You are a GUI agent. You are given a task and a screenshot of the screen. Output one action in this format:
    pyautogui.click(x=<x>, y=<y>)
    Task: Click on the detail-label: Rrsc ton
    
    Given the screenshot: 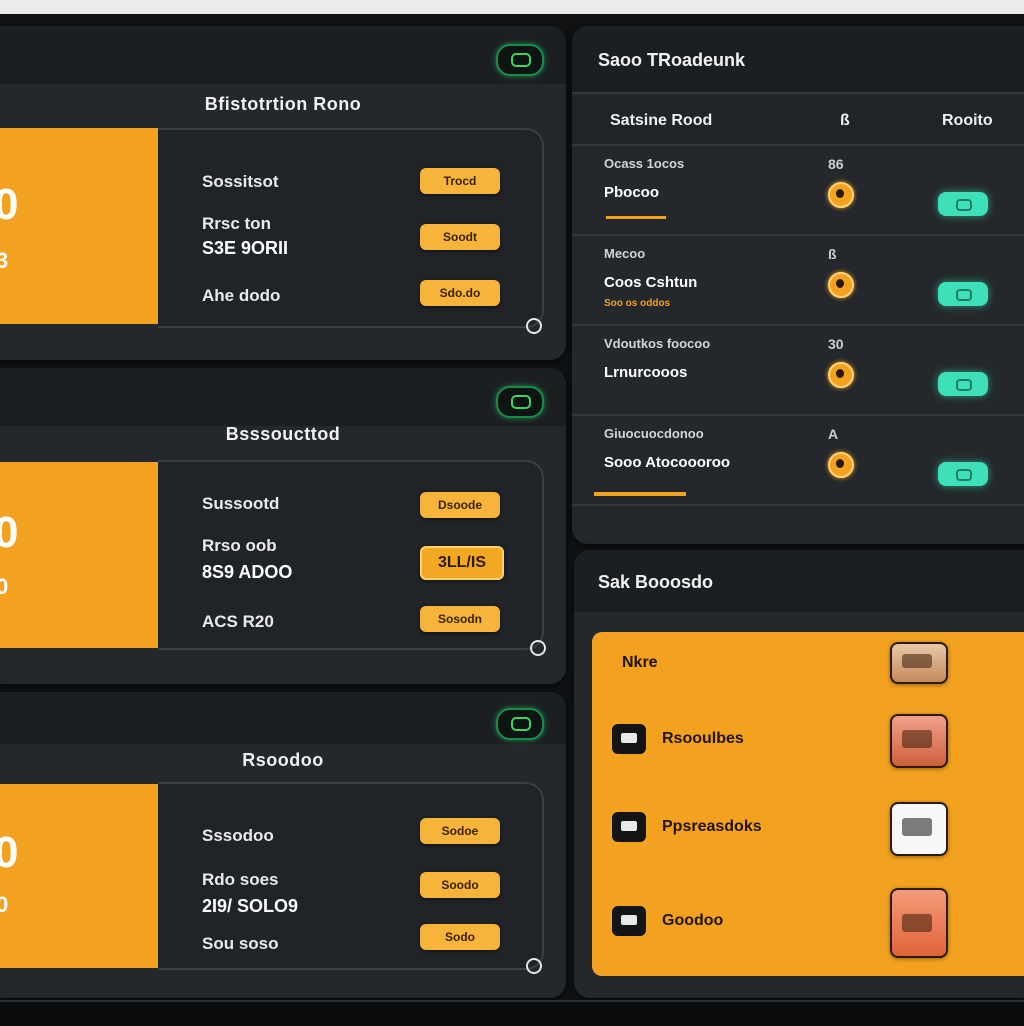 What is the action you would take?
    pyautogui.click(x=236, y=223)
    